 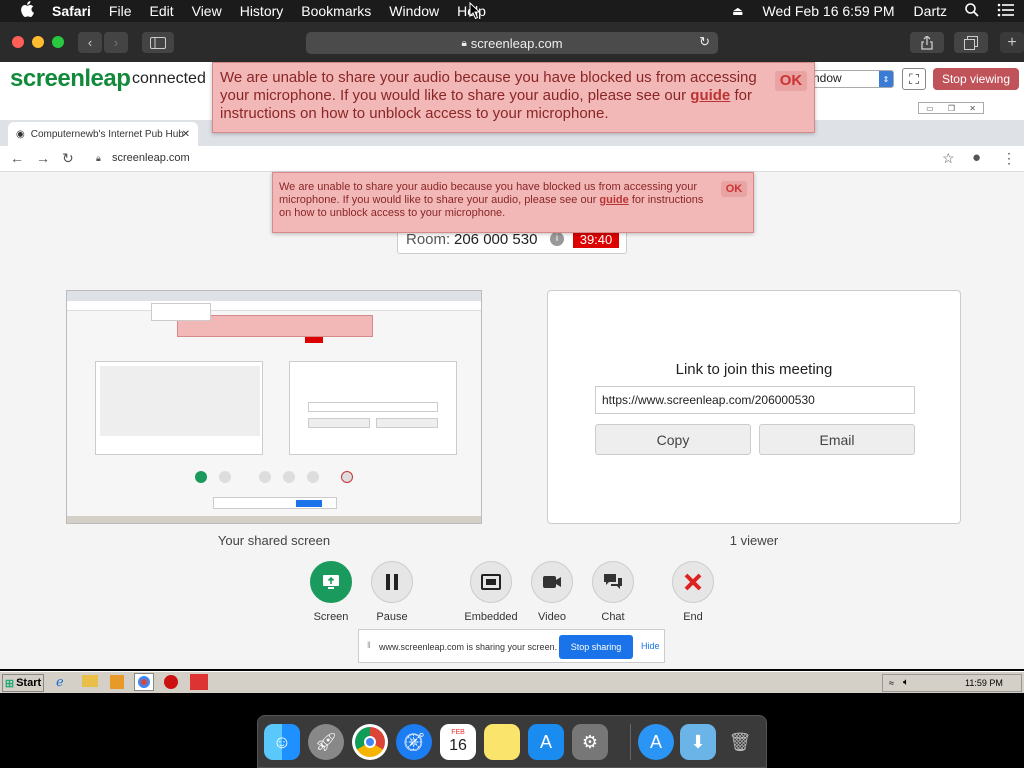 What do you see at coordinates (414, 742) in the screenshot?
I see `safari-dock-icon: 🧭︎` at bounding box center [414, 742].